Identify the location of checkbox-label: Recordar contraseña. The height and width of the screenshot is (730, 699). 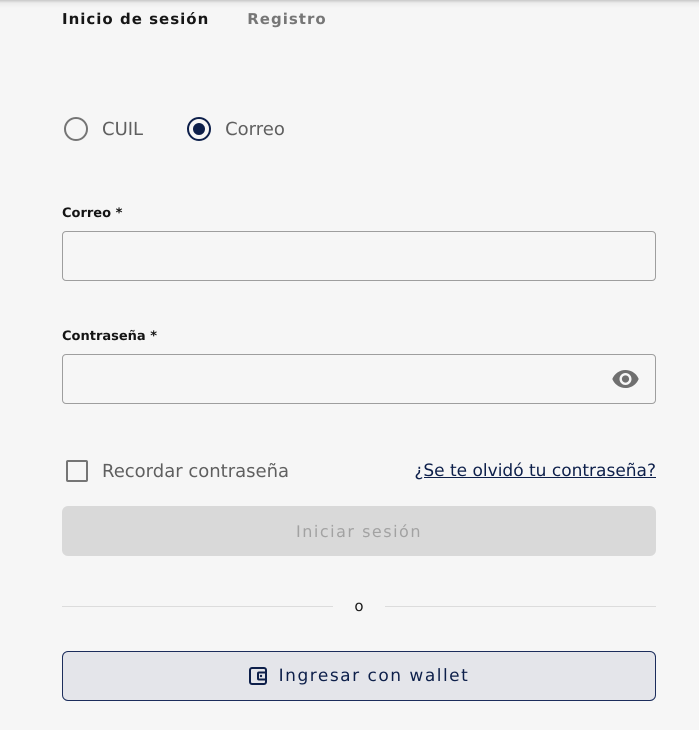
(196, 471).